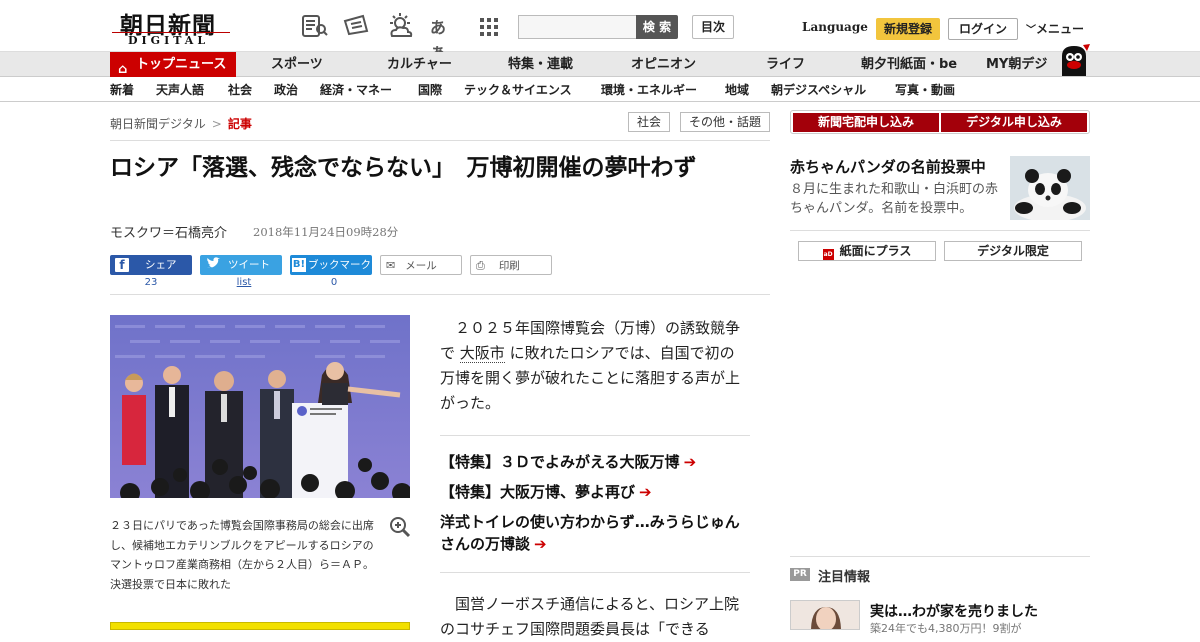 The width and height of the screenshot is (1200, 642). Describe the element at coordinates (725, 122) in the screenshot. I see `tag-other: その他・話題` at that location.